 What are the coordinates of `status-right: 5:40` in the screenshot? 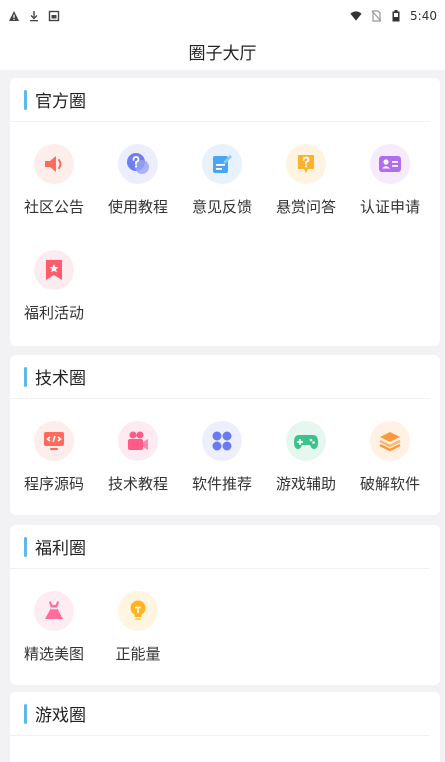 It's located at (393, 16).